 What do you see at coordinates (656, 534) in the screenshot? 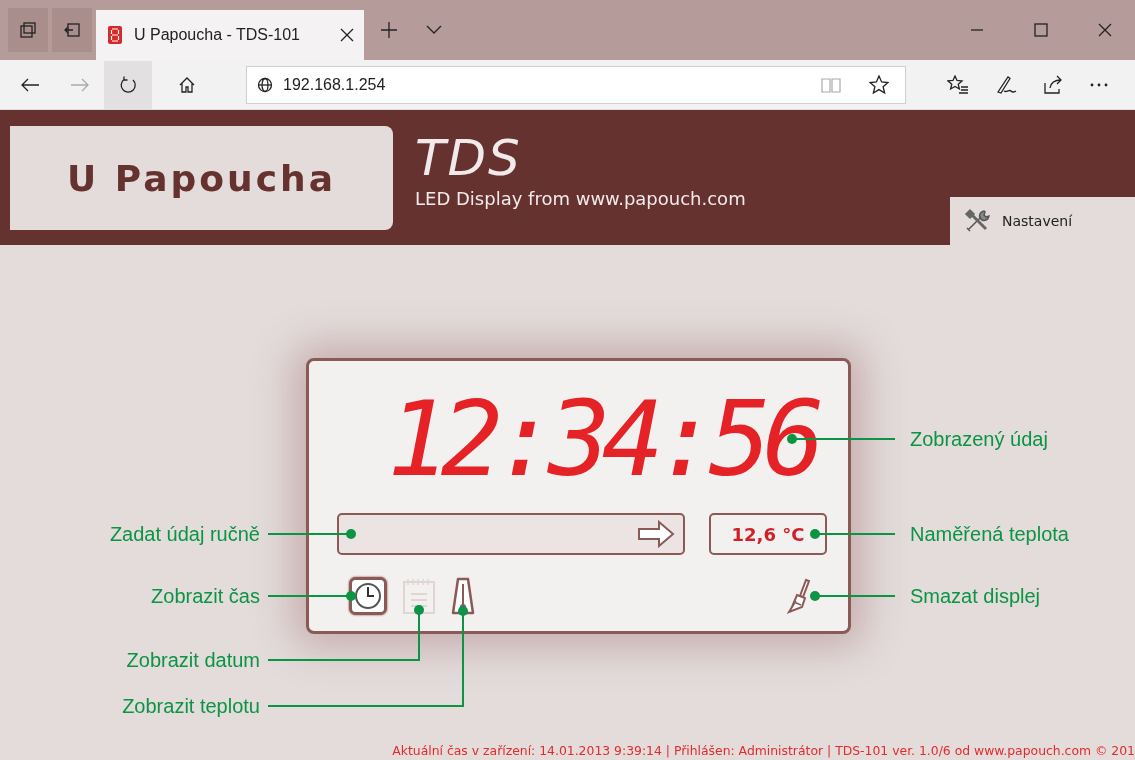
I see `arrow-right-icon` at bounding box center [656, 534].